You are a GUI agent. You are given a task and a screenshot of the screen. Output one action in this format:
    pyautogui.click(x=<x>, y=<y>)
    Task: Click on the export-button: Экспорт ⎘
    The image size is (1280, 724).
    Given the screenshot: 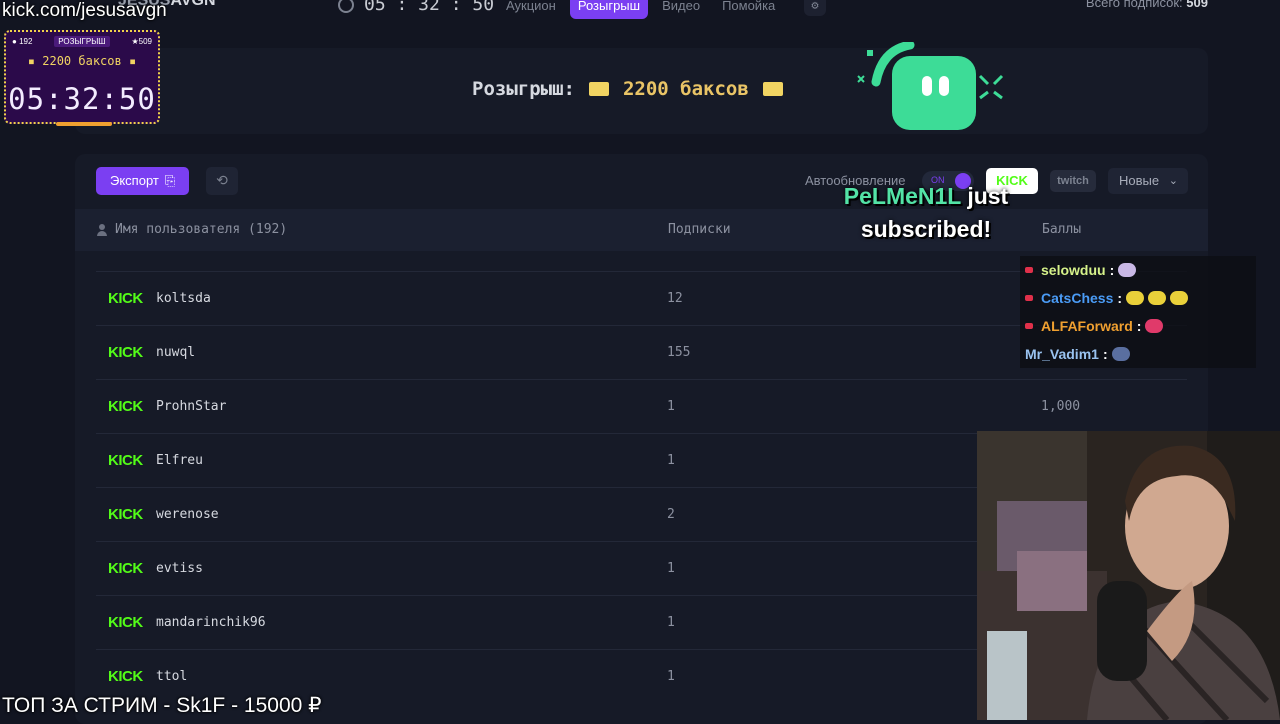 What is the action you would take?
    pyautogui.click(x=143, y=181)
    